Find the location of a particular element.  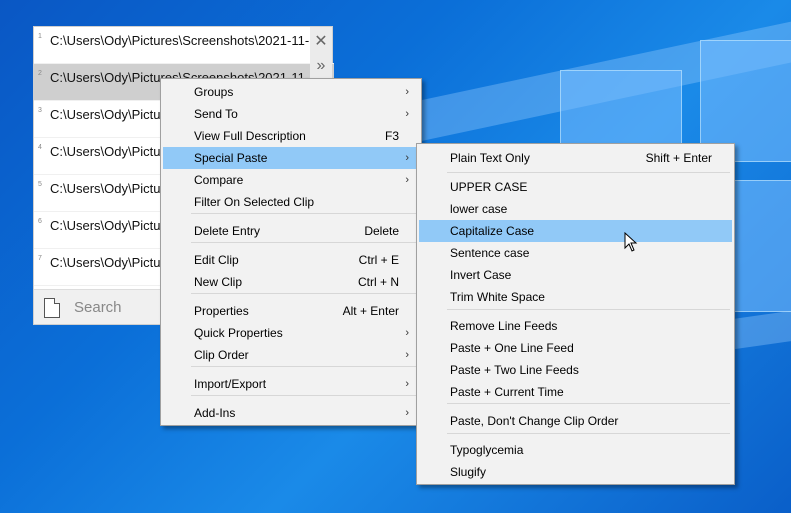

submenu-item-paste-current-time: Paste + Current Time is located at coordinates (575, 392).